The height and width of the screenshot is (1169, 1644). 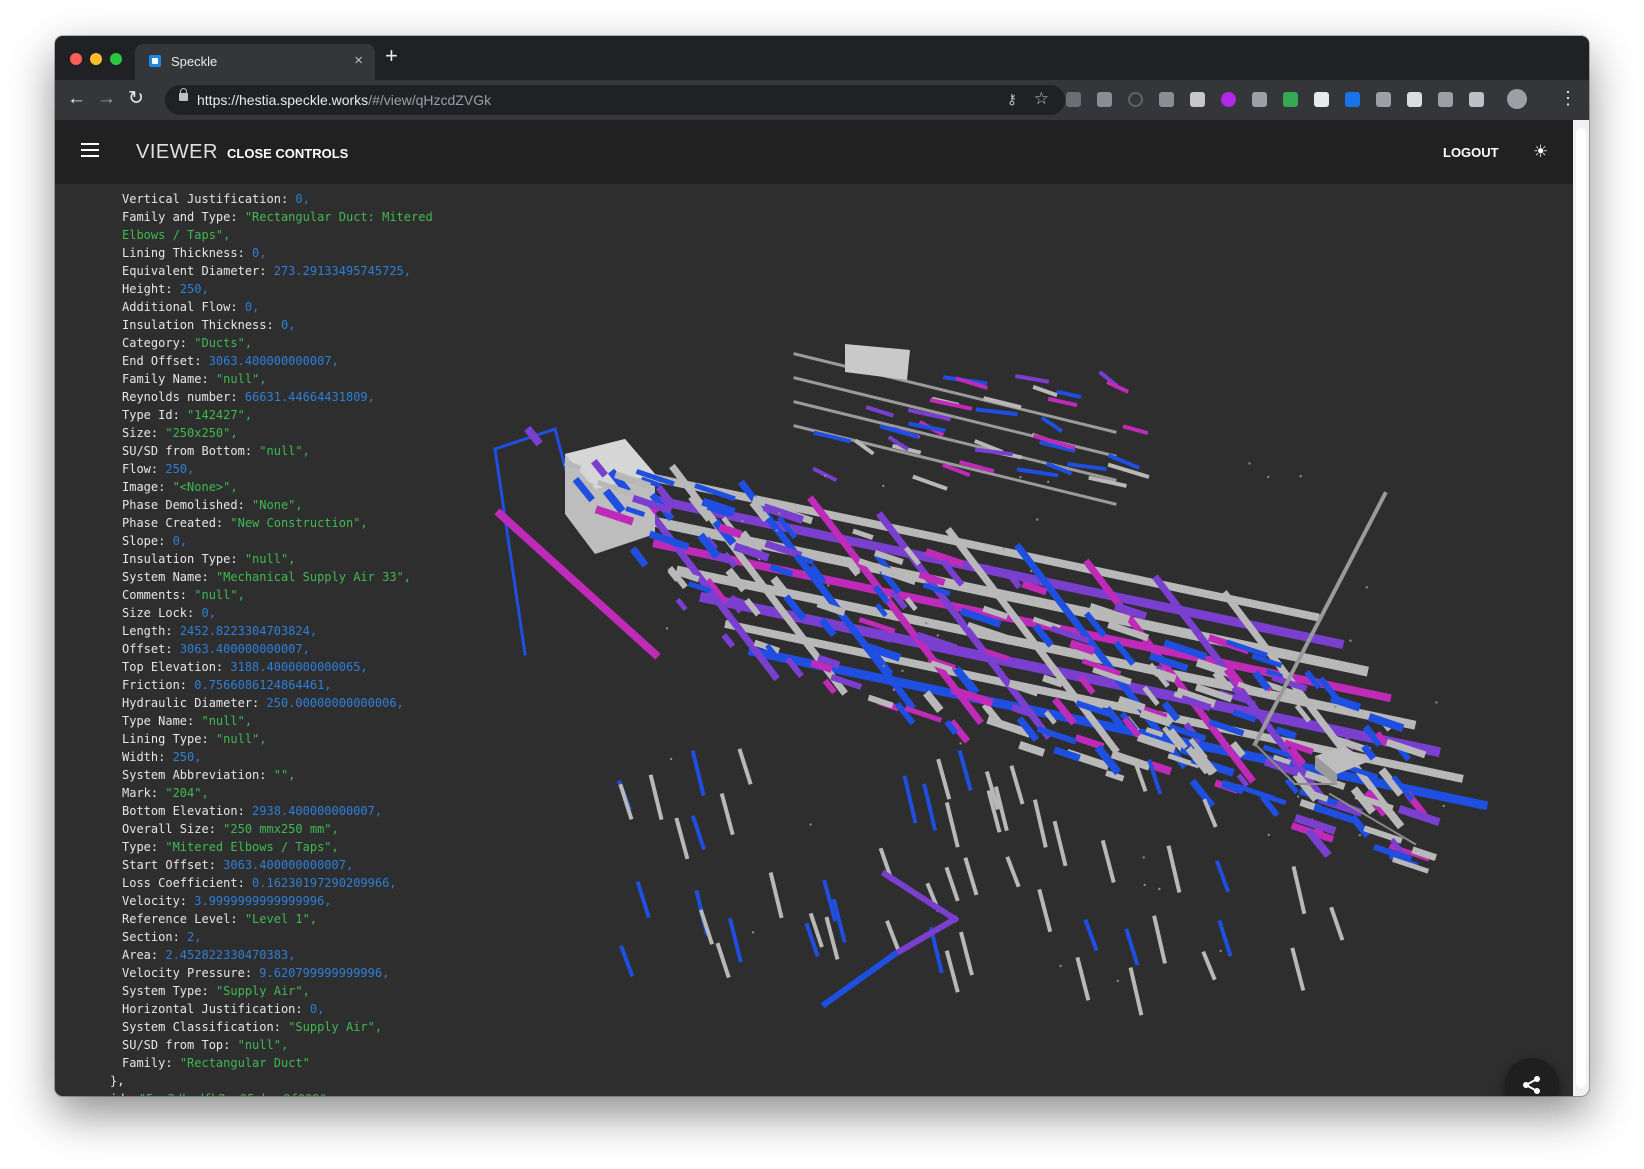 I want to click on back-icon: ←, so click(x=76, y=99).